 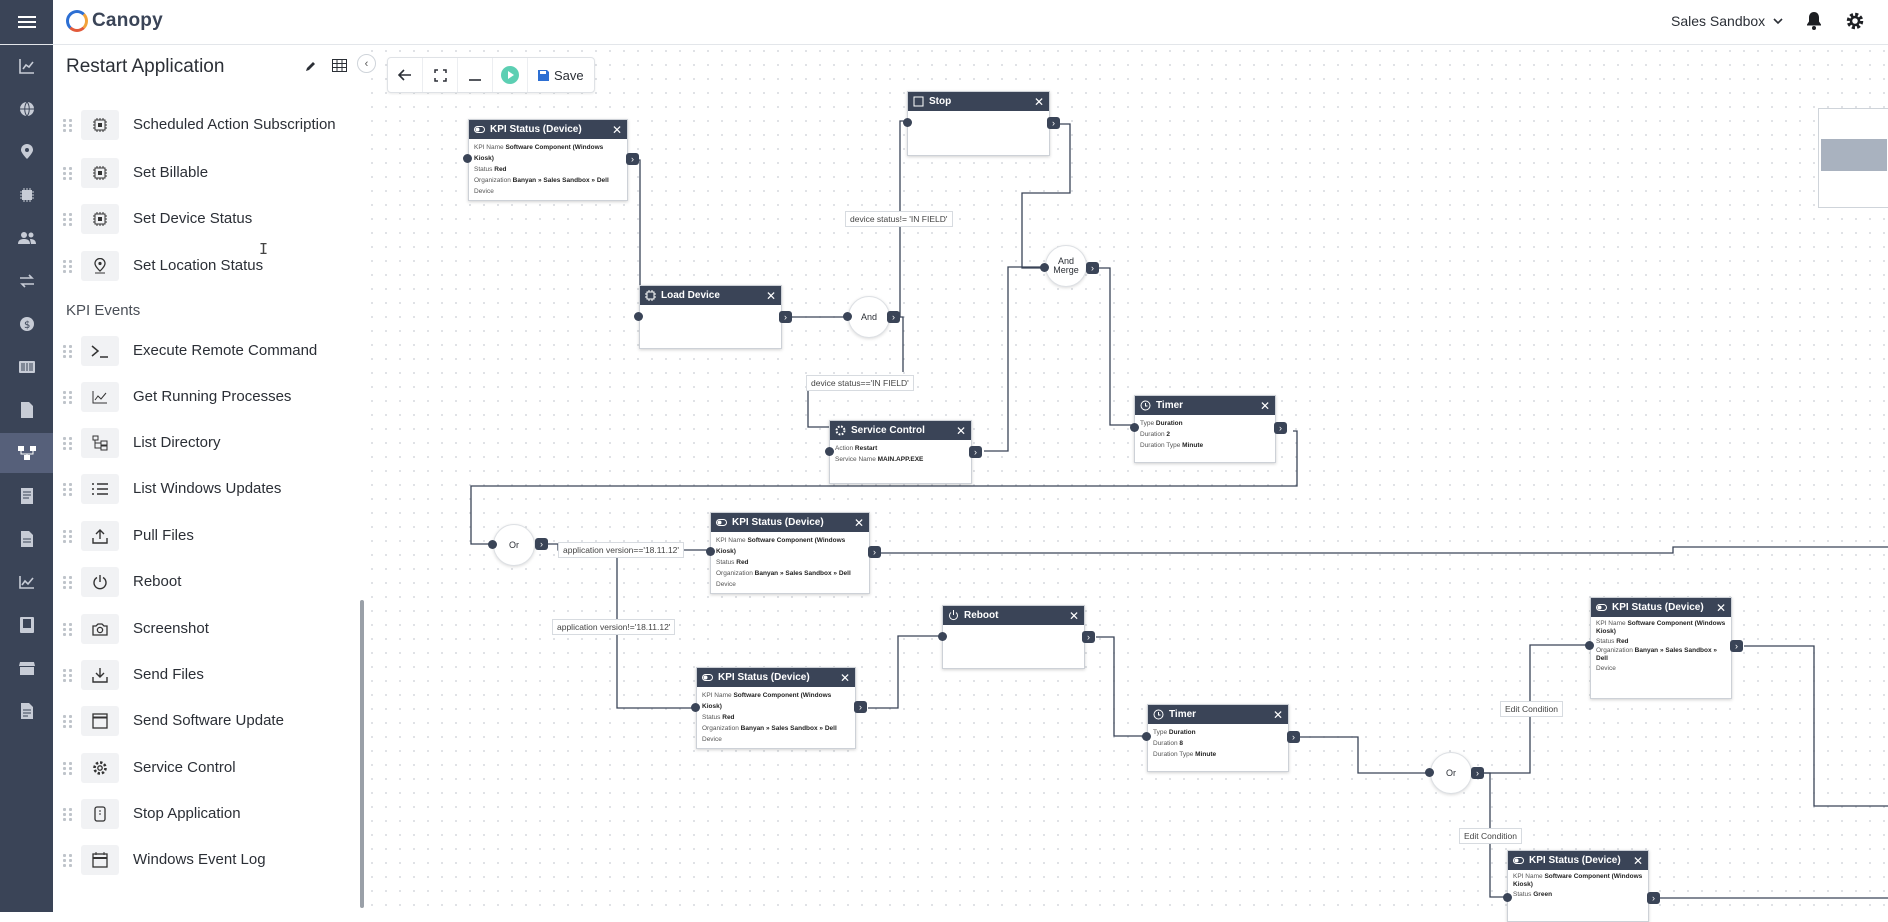 I want to click on node-stop: Stop ✕, so click(x=978, y=123).